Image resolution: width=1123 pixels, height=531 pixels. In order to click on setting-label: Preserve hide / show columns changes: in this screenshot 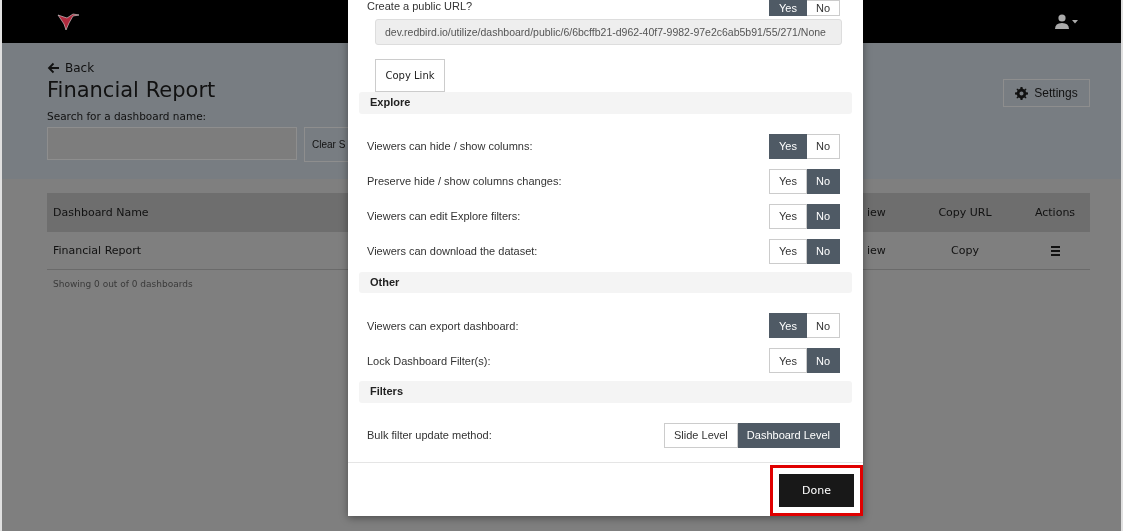, I will do `click(464, 181)`.